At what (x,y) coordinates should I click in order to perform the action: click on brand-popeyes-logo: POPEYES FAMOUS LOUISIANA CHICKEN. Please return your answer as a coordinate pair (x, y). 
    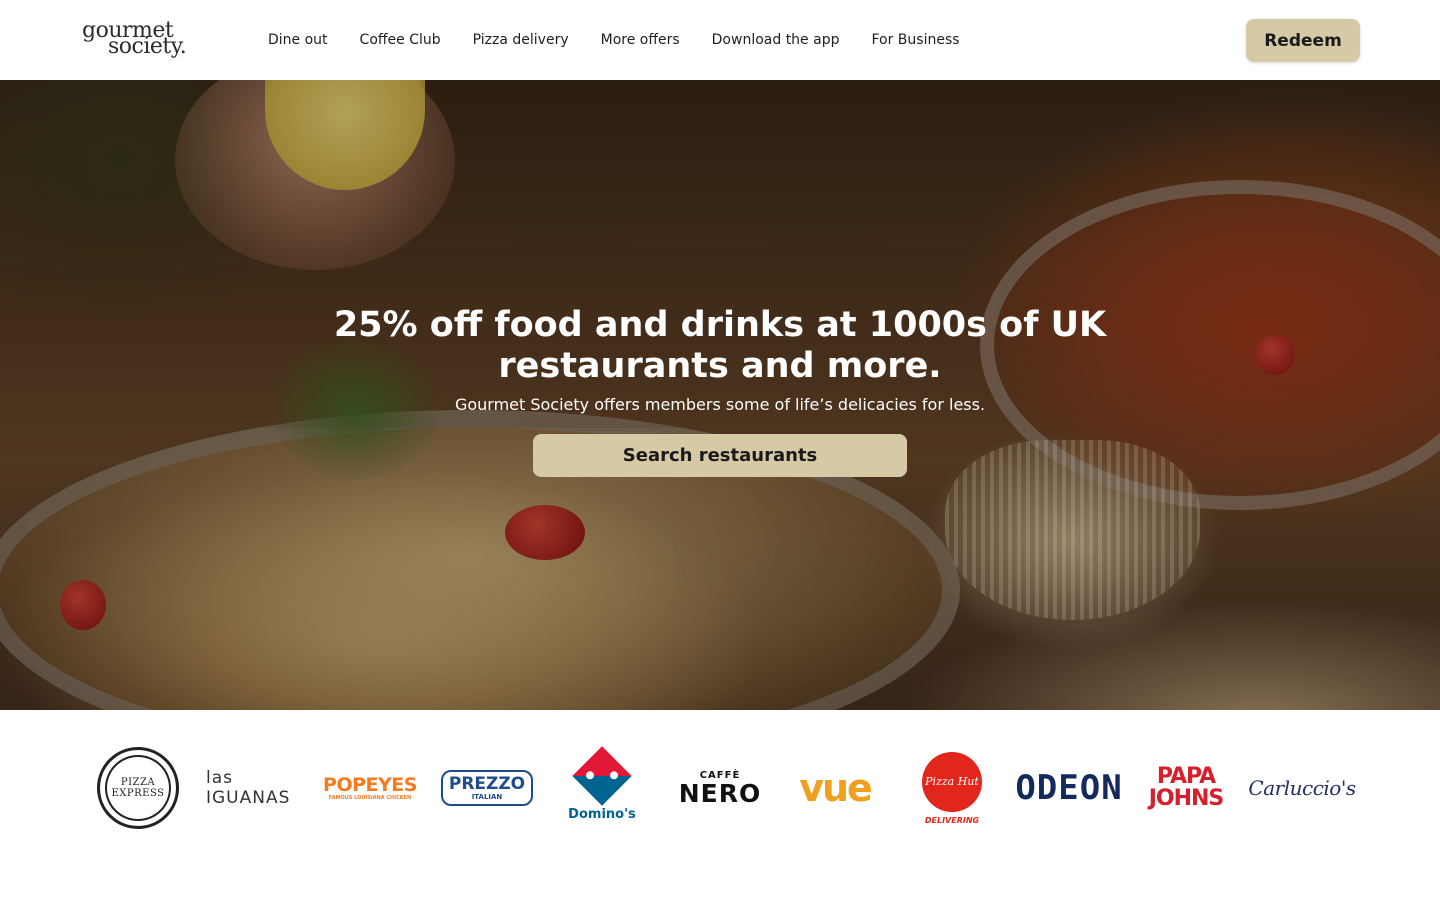
    Looking at the image, I should click on (370, 788).